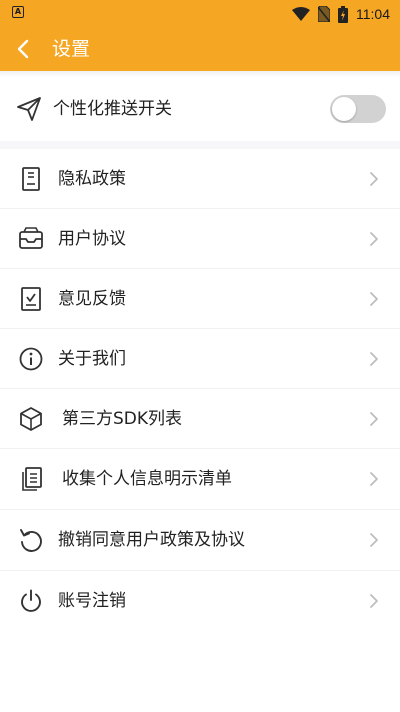  Describe the element at coordinates (31, 299) in the screenshot. I see `feedback-icon` at that location.